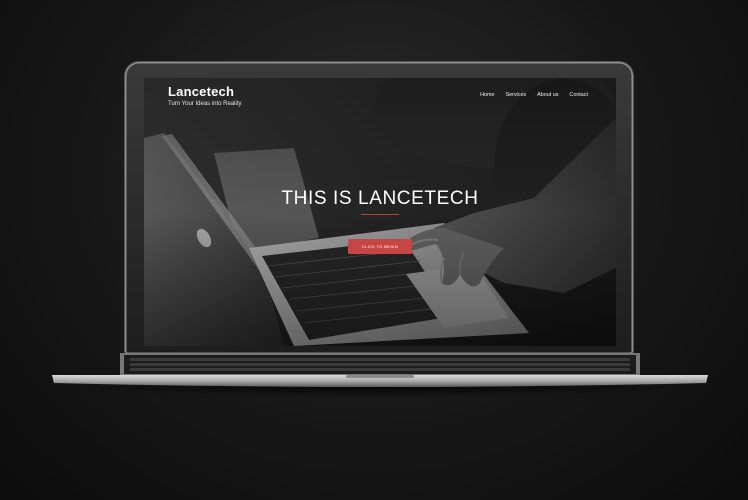  I want to click on hero-title-divider, so click(380, 214).